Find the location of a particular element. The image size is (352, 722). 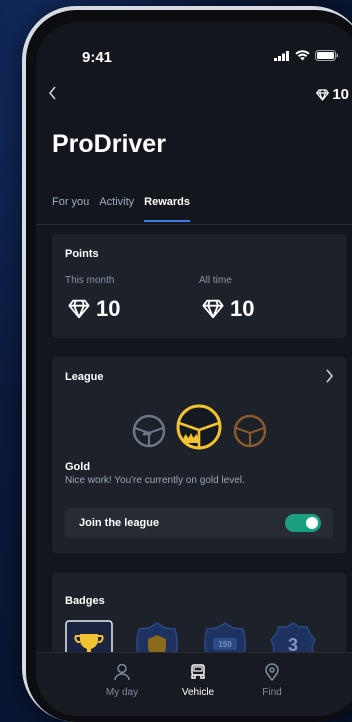

gem-balance: 10 is located at coordinates (332, 94).